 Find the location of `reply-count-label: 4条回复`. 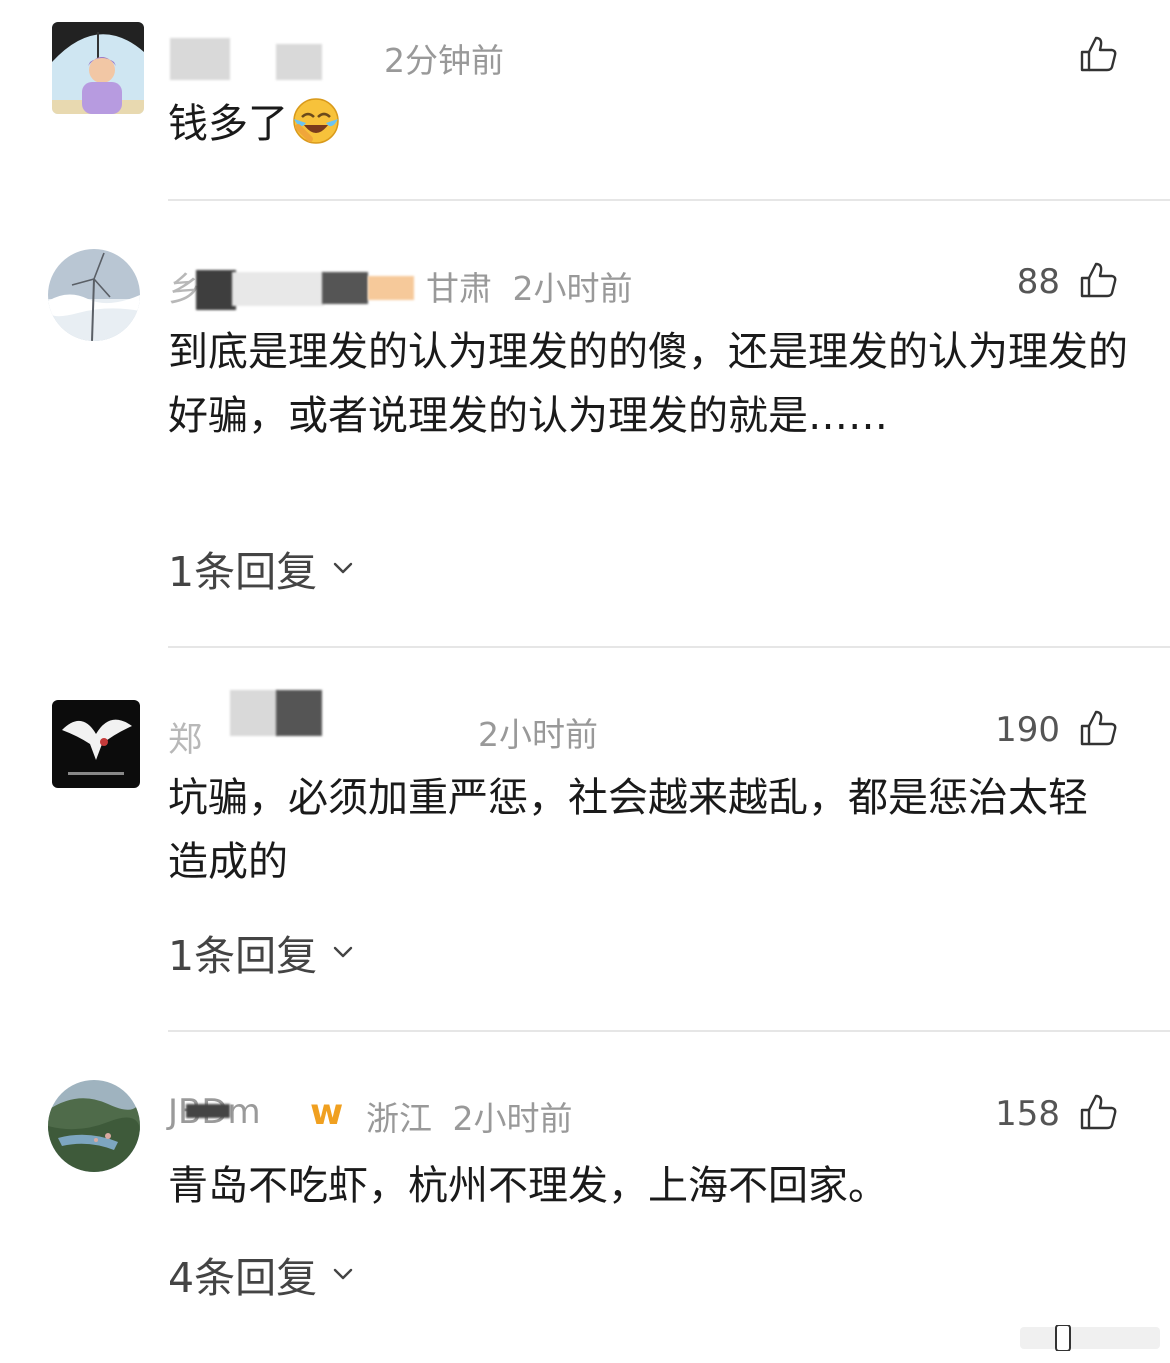

reply-count-label: 4条回复 is located at coordinates (243, 1278).